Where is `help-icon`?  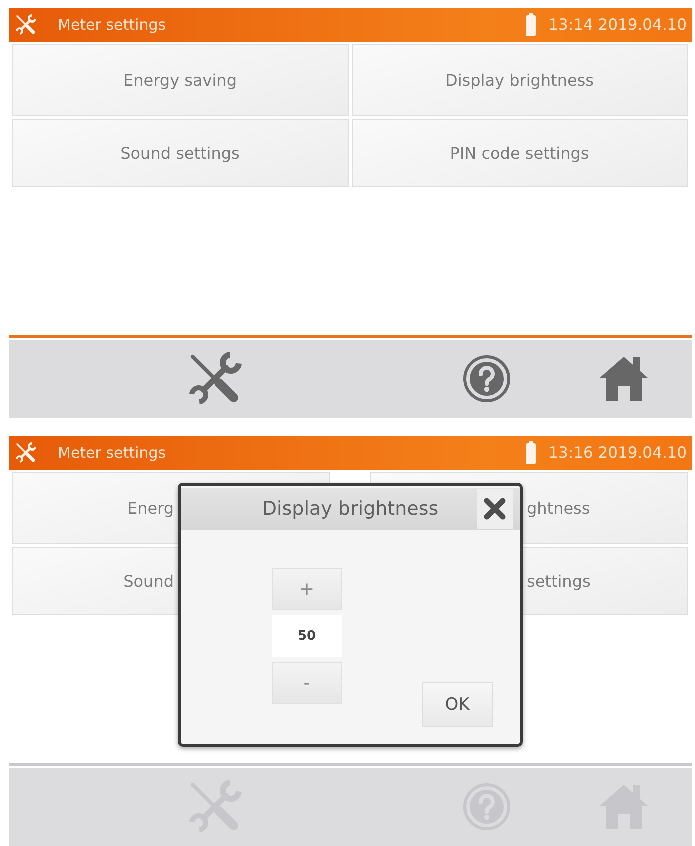 help-icon is located at coordinates (487, 379).